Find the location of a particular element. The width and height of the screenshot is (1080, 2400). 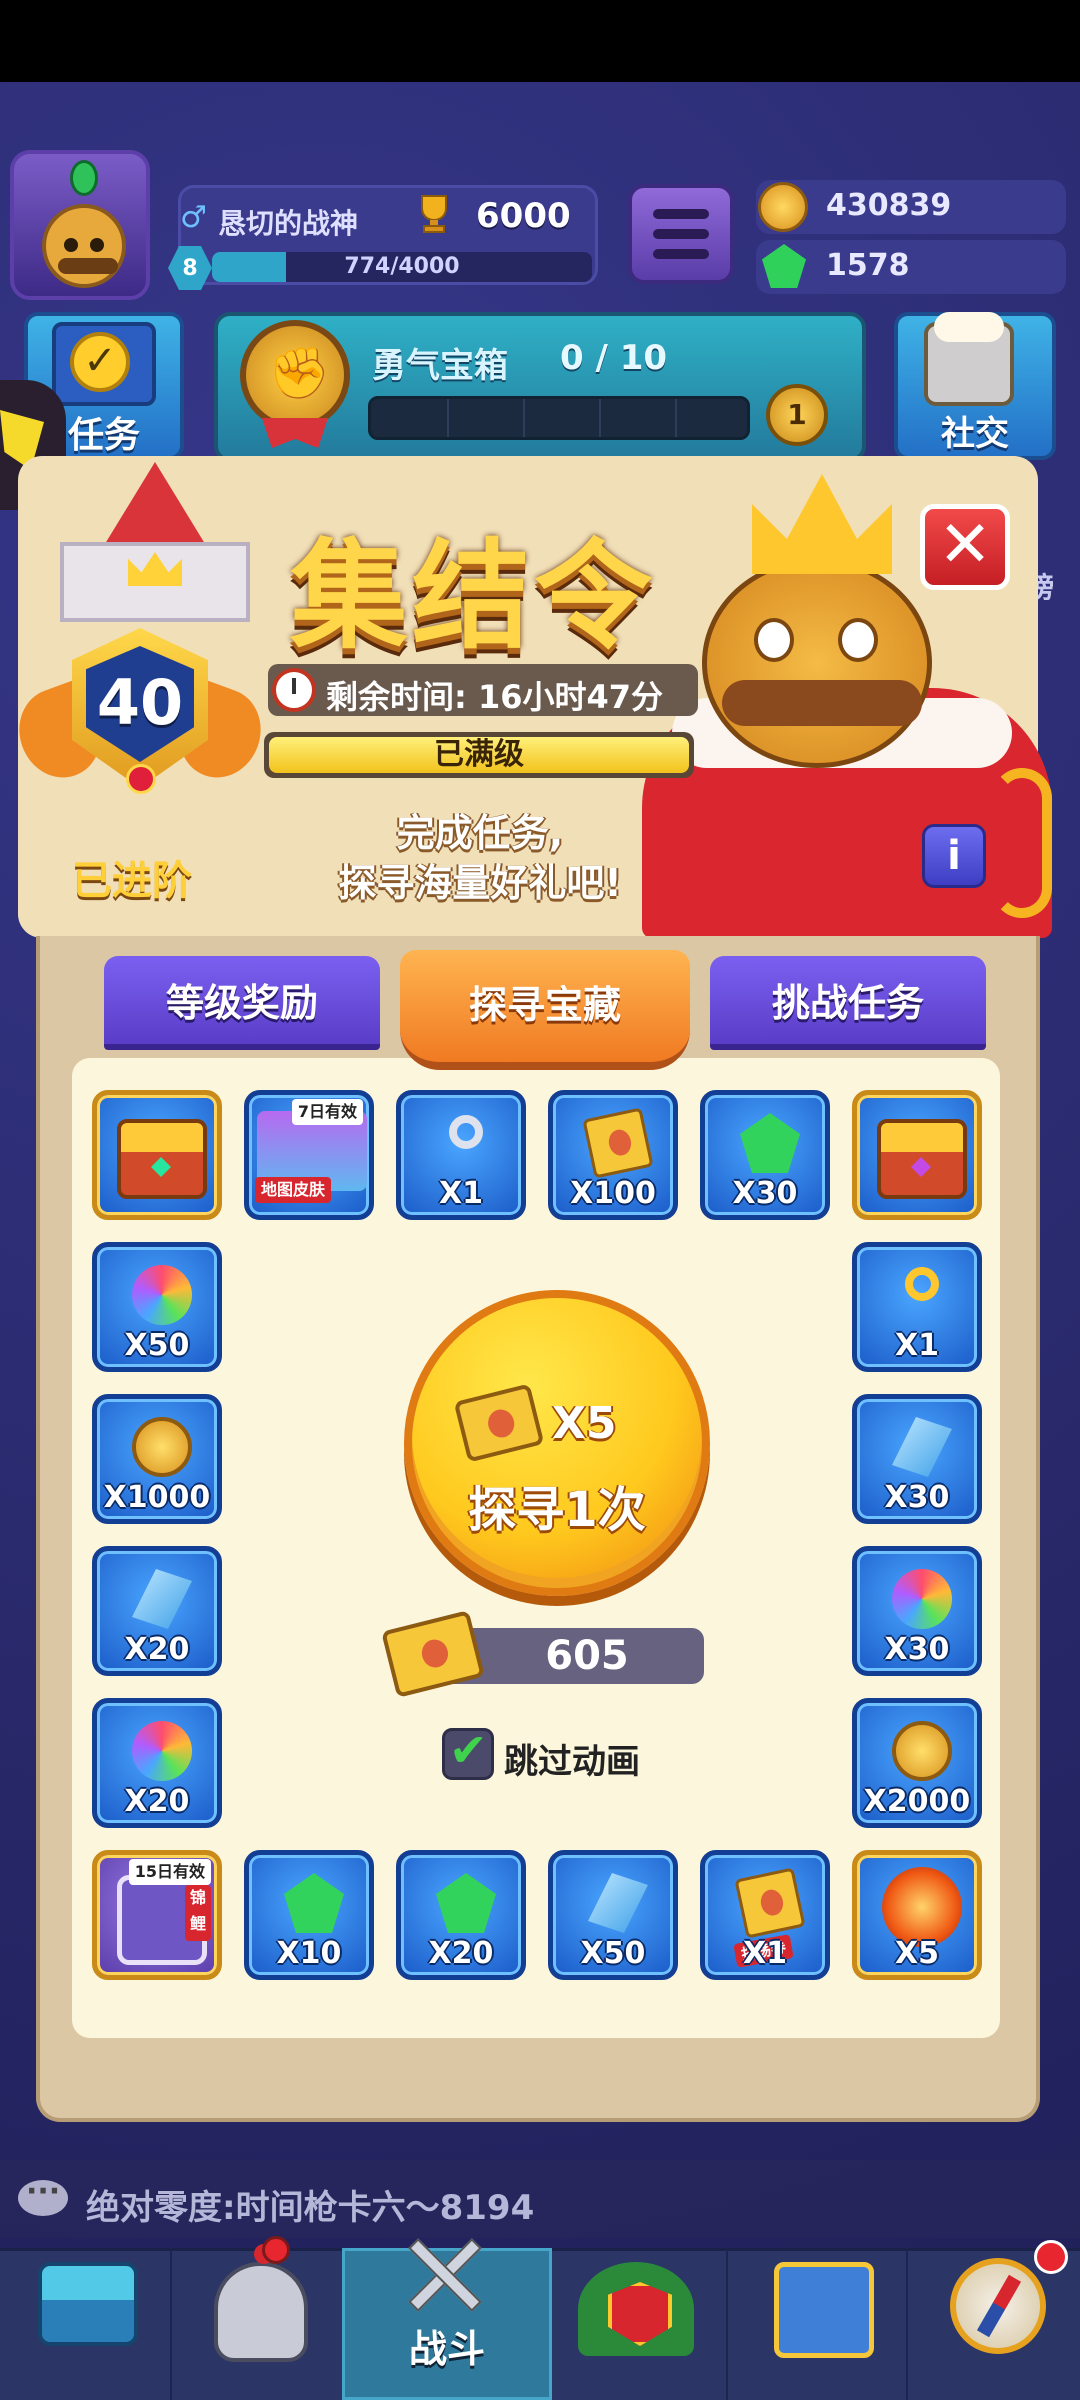

reward-slot: X10 is located at coordinates (309, 1915).